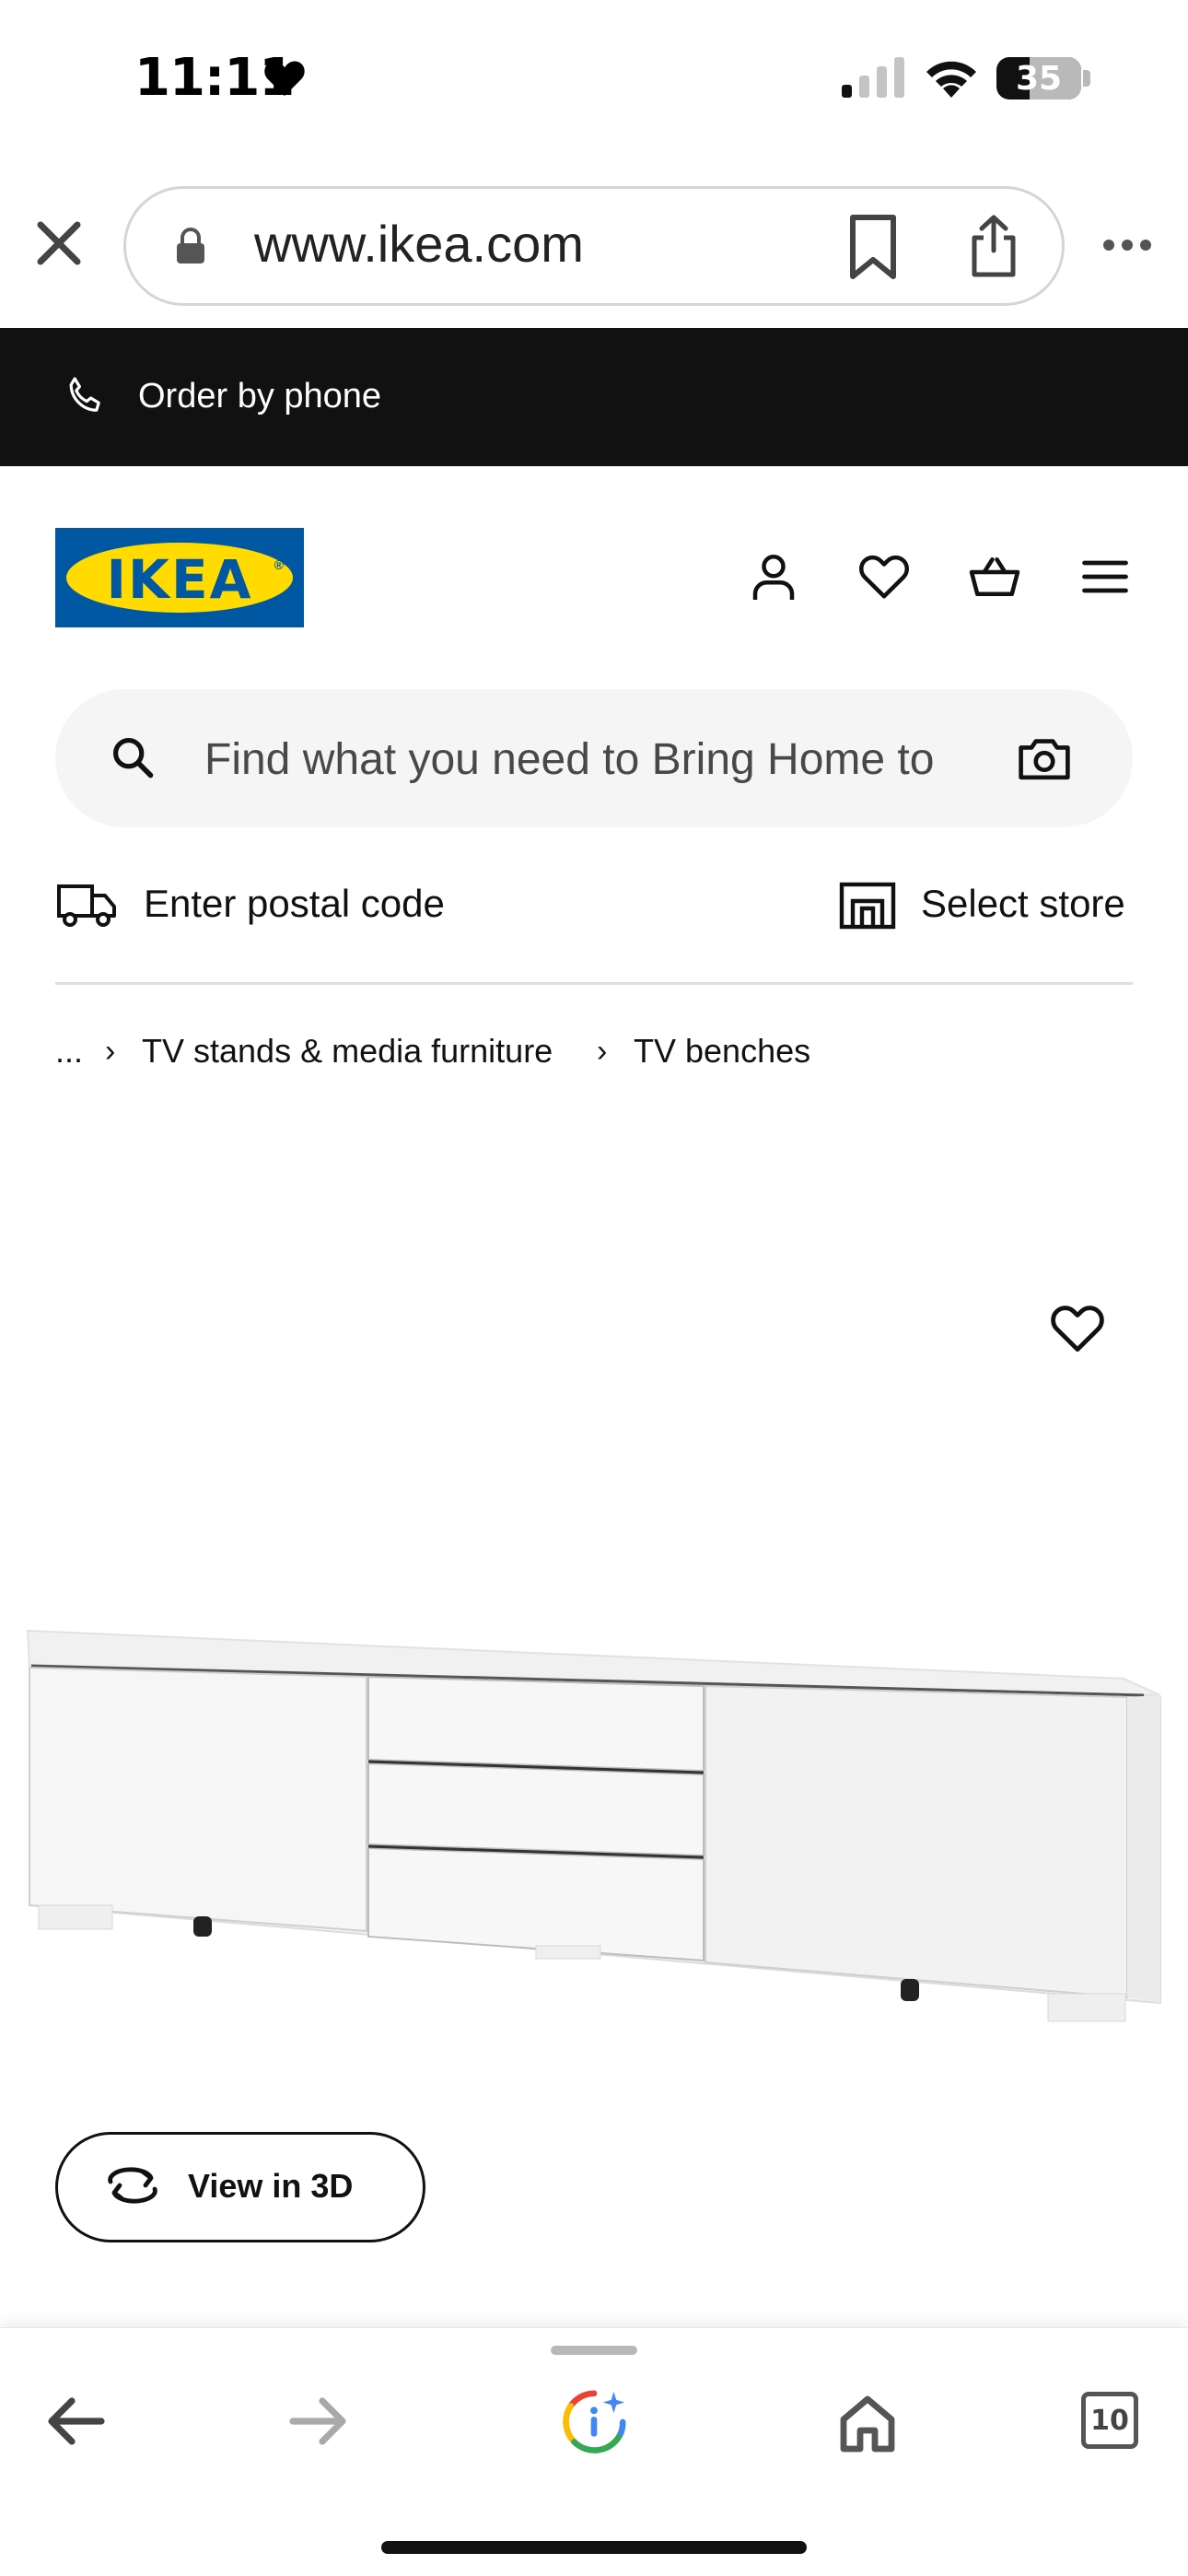 This screenshot has height=2576, width=1188. What do you see at coordinates (594, 2350) in the screenshot?
I see `toolbar-grabber` at bounding box center [594, 2350].